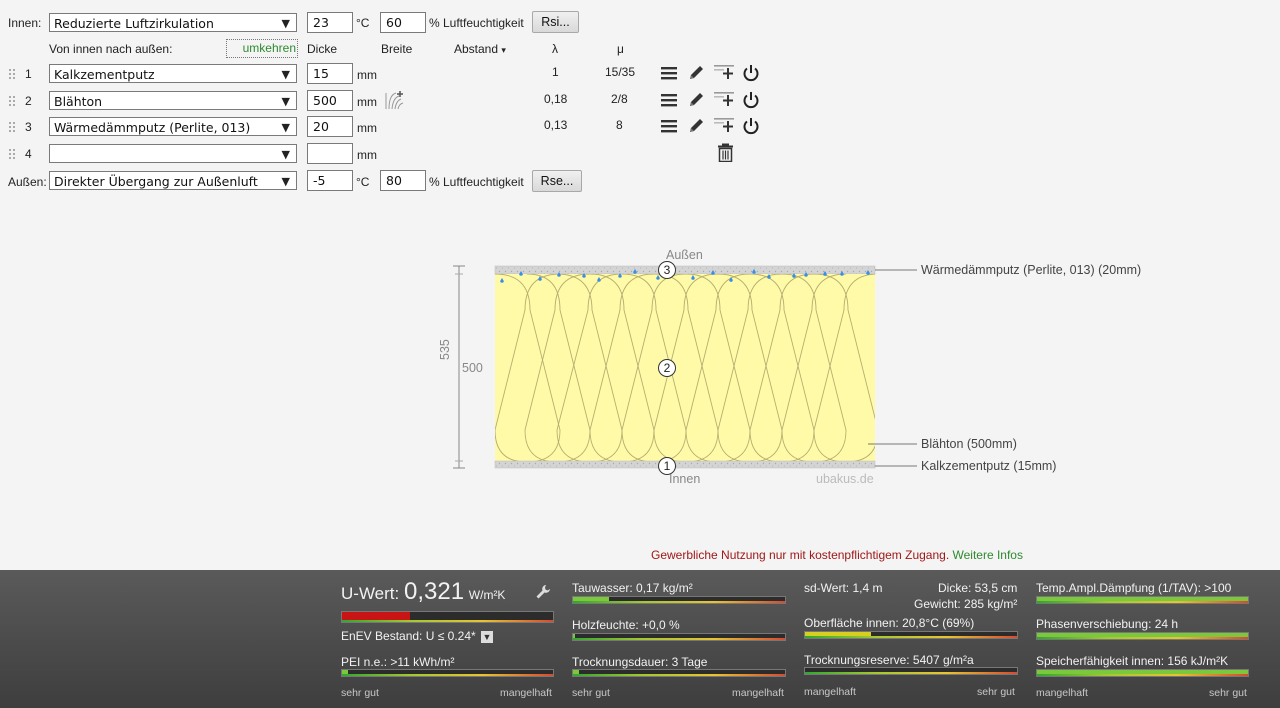  I want to click on legend-lime-cement-plaster: Kalkzementputz (15mm), so click(989, 466).